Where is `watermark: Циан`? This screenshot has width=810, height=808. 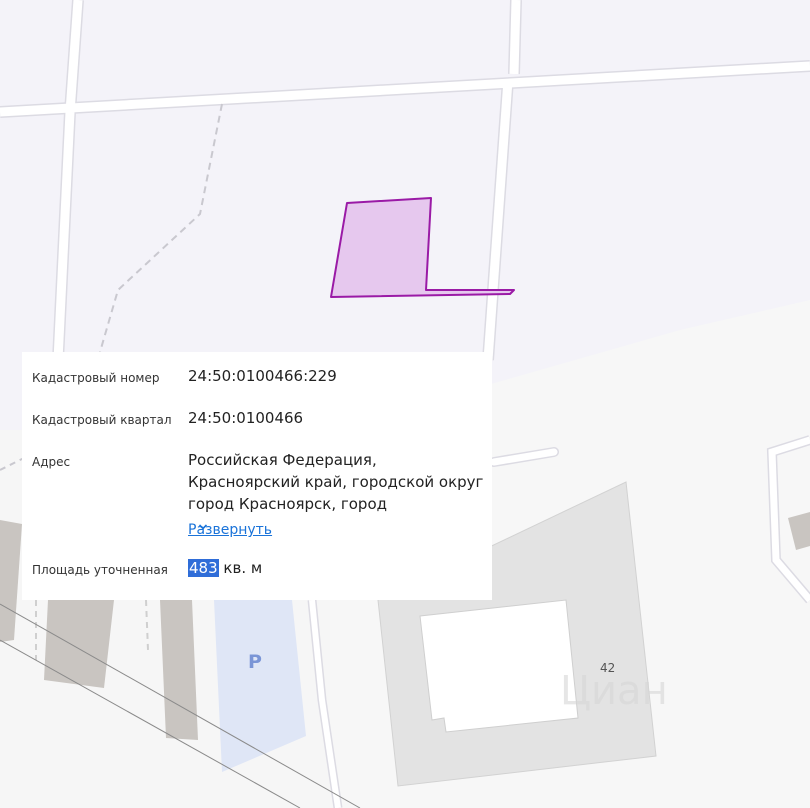
watermark: Циан is located at coordinates (614, 691).